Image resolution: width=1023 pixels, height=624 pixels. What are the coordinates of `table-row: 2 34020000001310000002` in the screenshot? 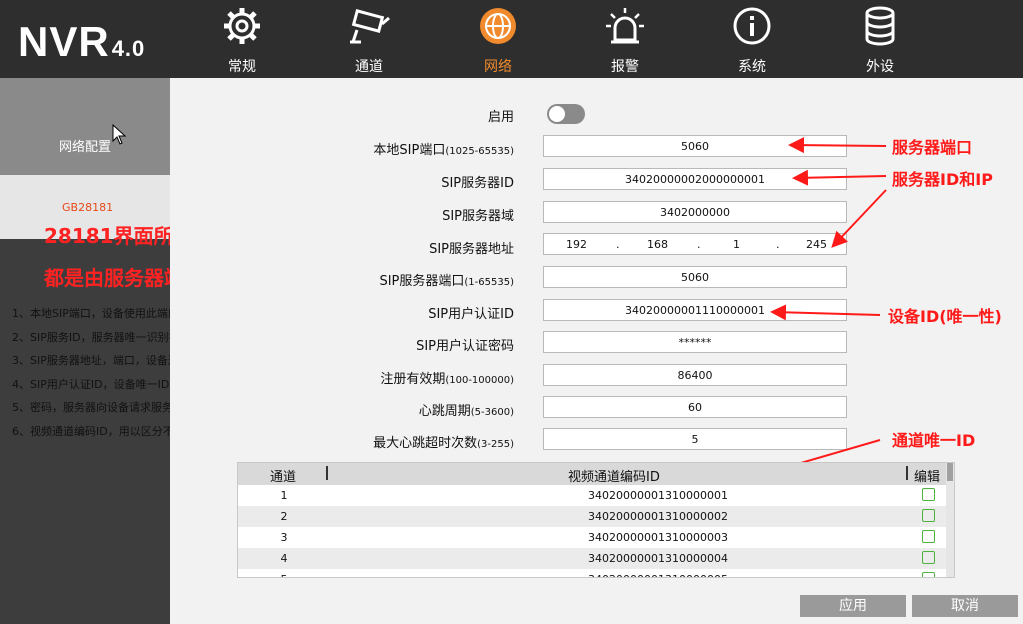 It's located at (592, 516).